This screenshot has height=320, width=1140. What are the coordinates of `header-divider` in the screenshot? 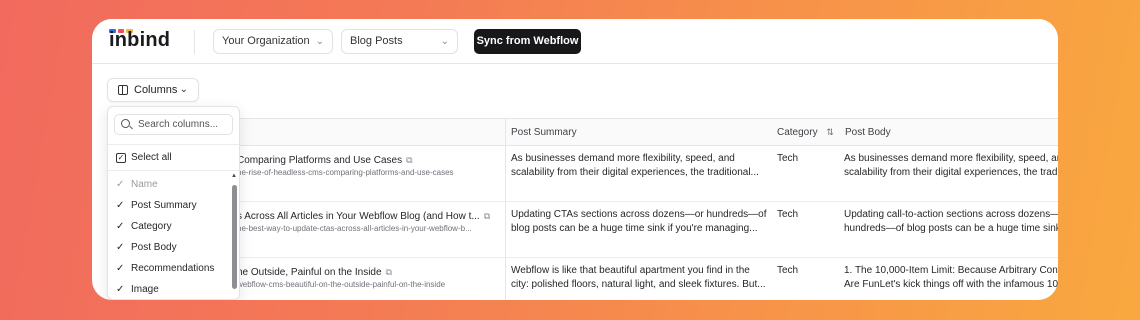 It's located at (194, 42).